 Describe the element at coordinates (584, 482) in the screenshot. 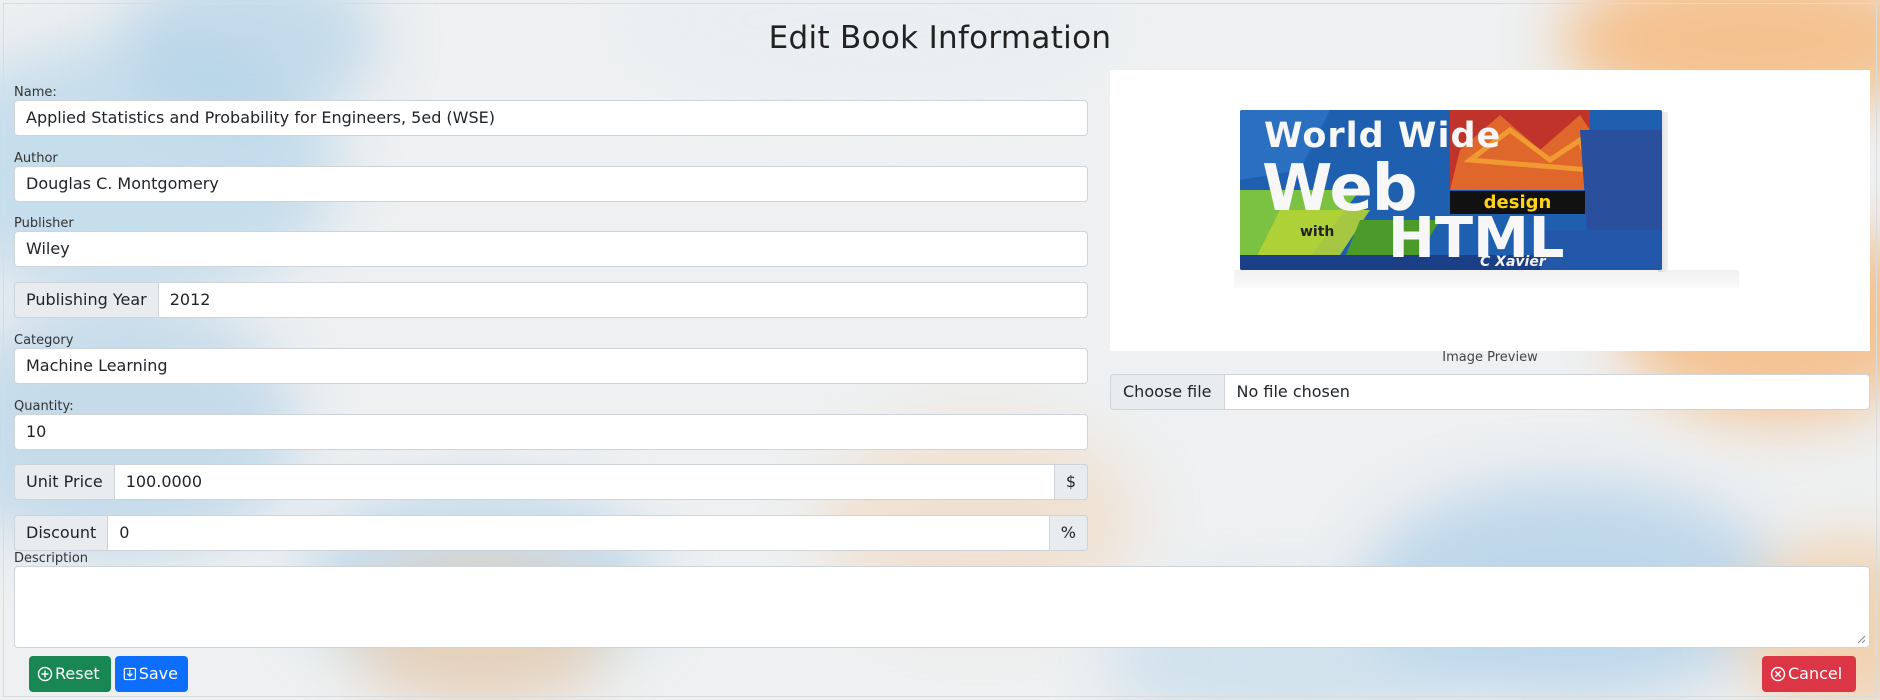

I see `unit-price-input: 100.0000` at that location.